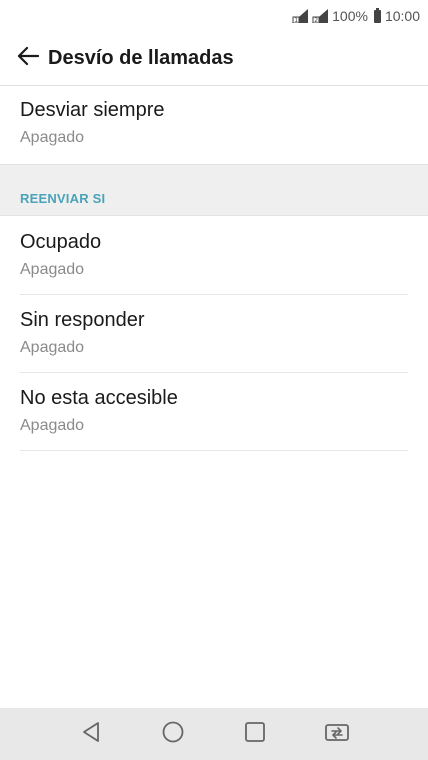 The height and width of the screenshot is (760, 428). I want to click on home-circle-icon, so click(173, 734).